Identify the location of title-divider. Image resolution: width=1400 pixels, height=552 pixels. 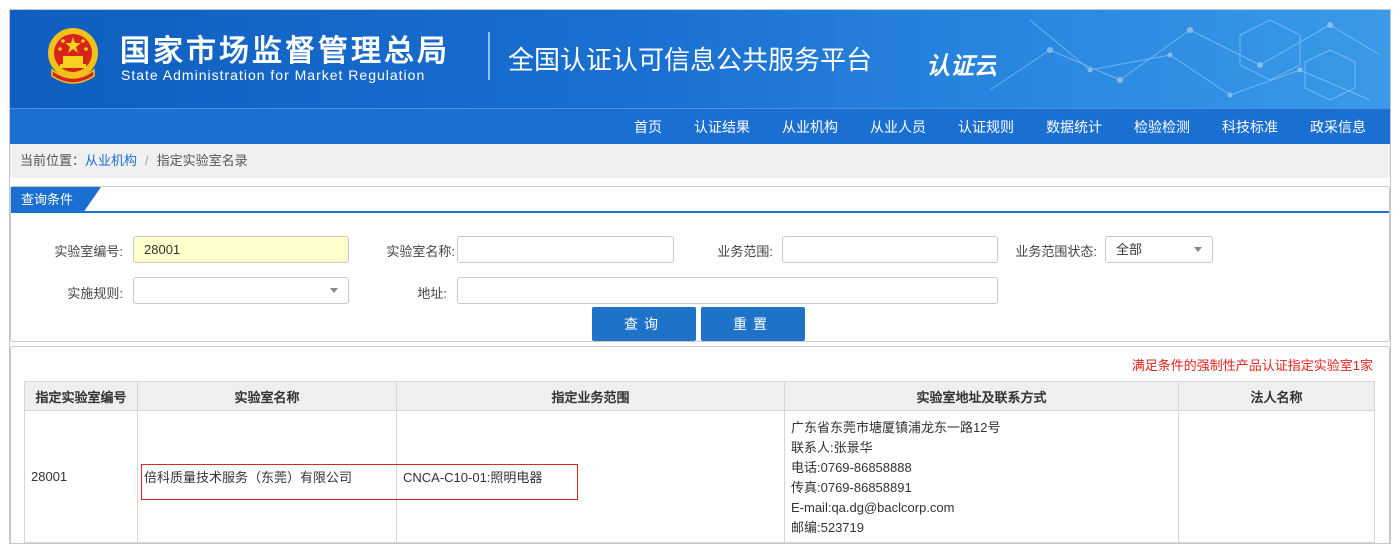
(489, 56).